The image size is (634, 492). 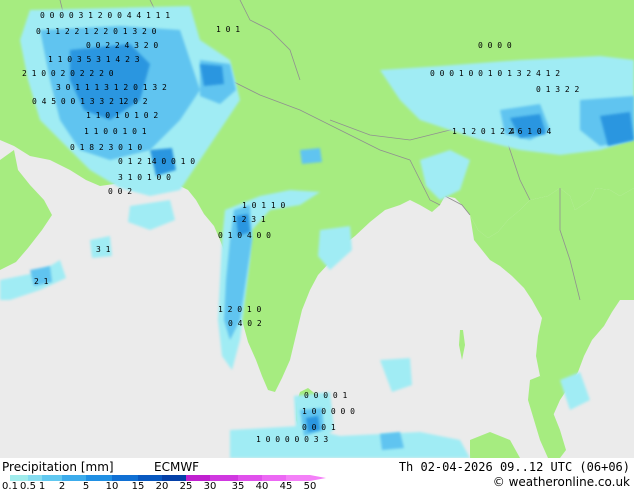 I want to click on precip-label: 1 0 1 1 0, so click(x=264, y=205).